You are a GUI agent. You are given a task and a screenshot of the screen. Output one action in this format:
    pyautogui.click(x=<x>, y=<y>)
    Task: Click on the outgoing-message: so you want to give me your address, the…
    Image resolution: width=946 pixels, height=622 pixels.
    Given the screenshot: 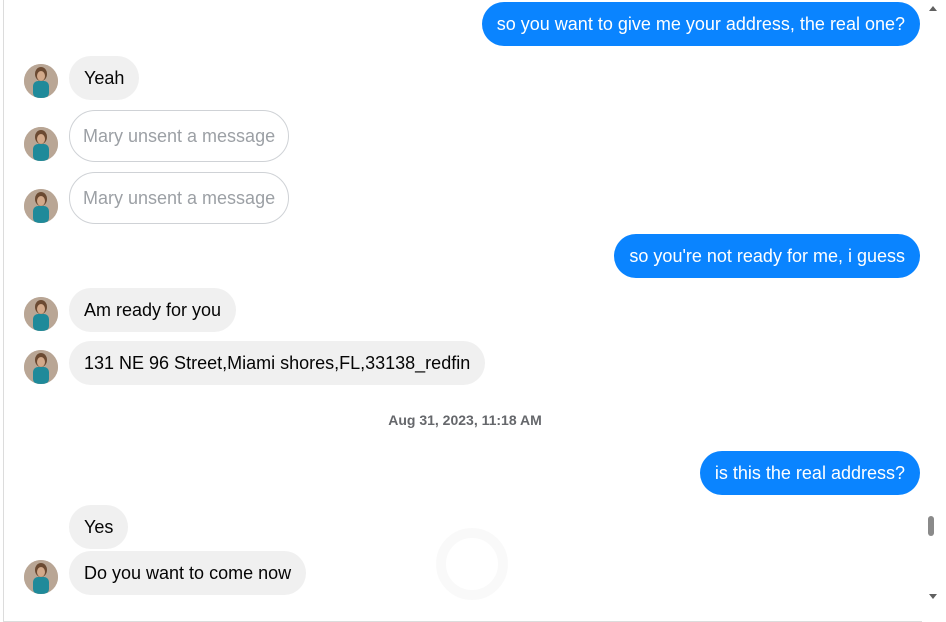 What is the action you would take?
    pyautogui.click(x=700, y=24)
    